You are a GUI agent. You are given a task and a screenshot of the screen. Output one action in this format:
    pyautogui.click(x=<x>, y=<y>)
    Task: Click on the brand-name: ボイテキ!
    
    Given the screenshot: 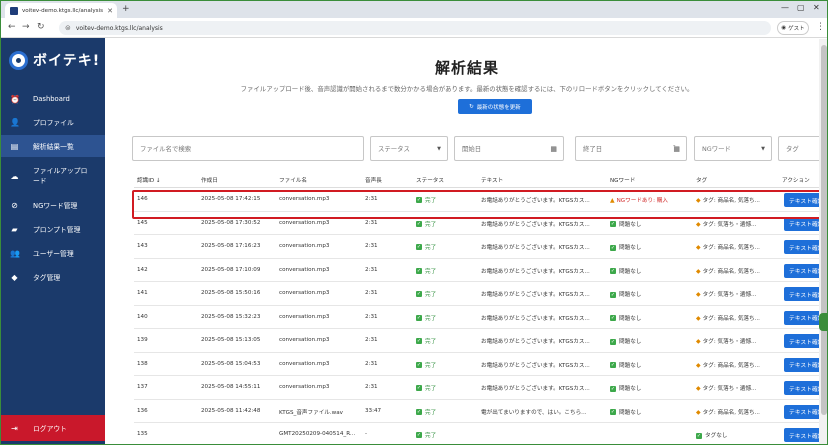 What is the action you would take?
    pyautogui.click(x=67, y=61)
    